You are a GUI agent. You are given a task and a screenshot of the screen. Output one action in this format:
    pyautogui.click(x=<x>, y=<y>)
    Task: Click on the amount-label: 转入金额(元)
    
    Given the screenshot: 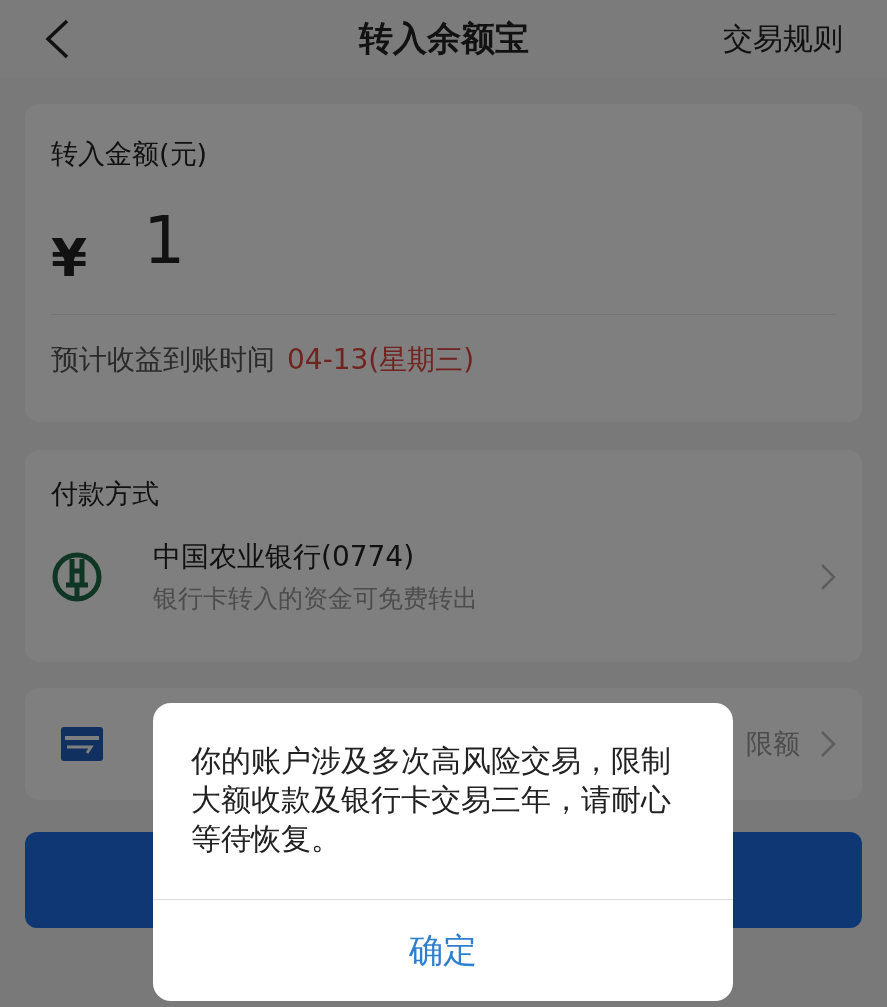 What is the action you would take?
    pyautogui.click(x=130, y=154)
    